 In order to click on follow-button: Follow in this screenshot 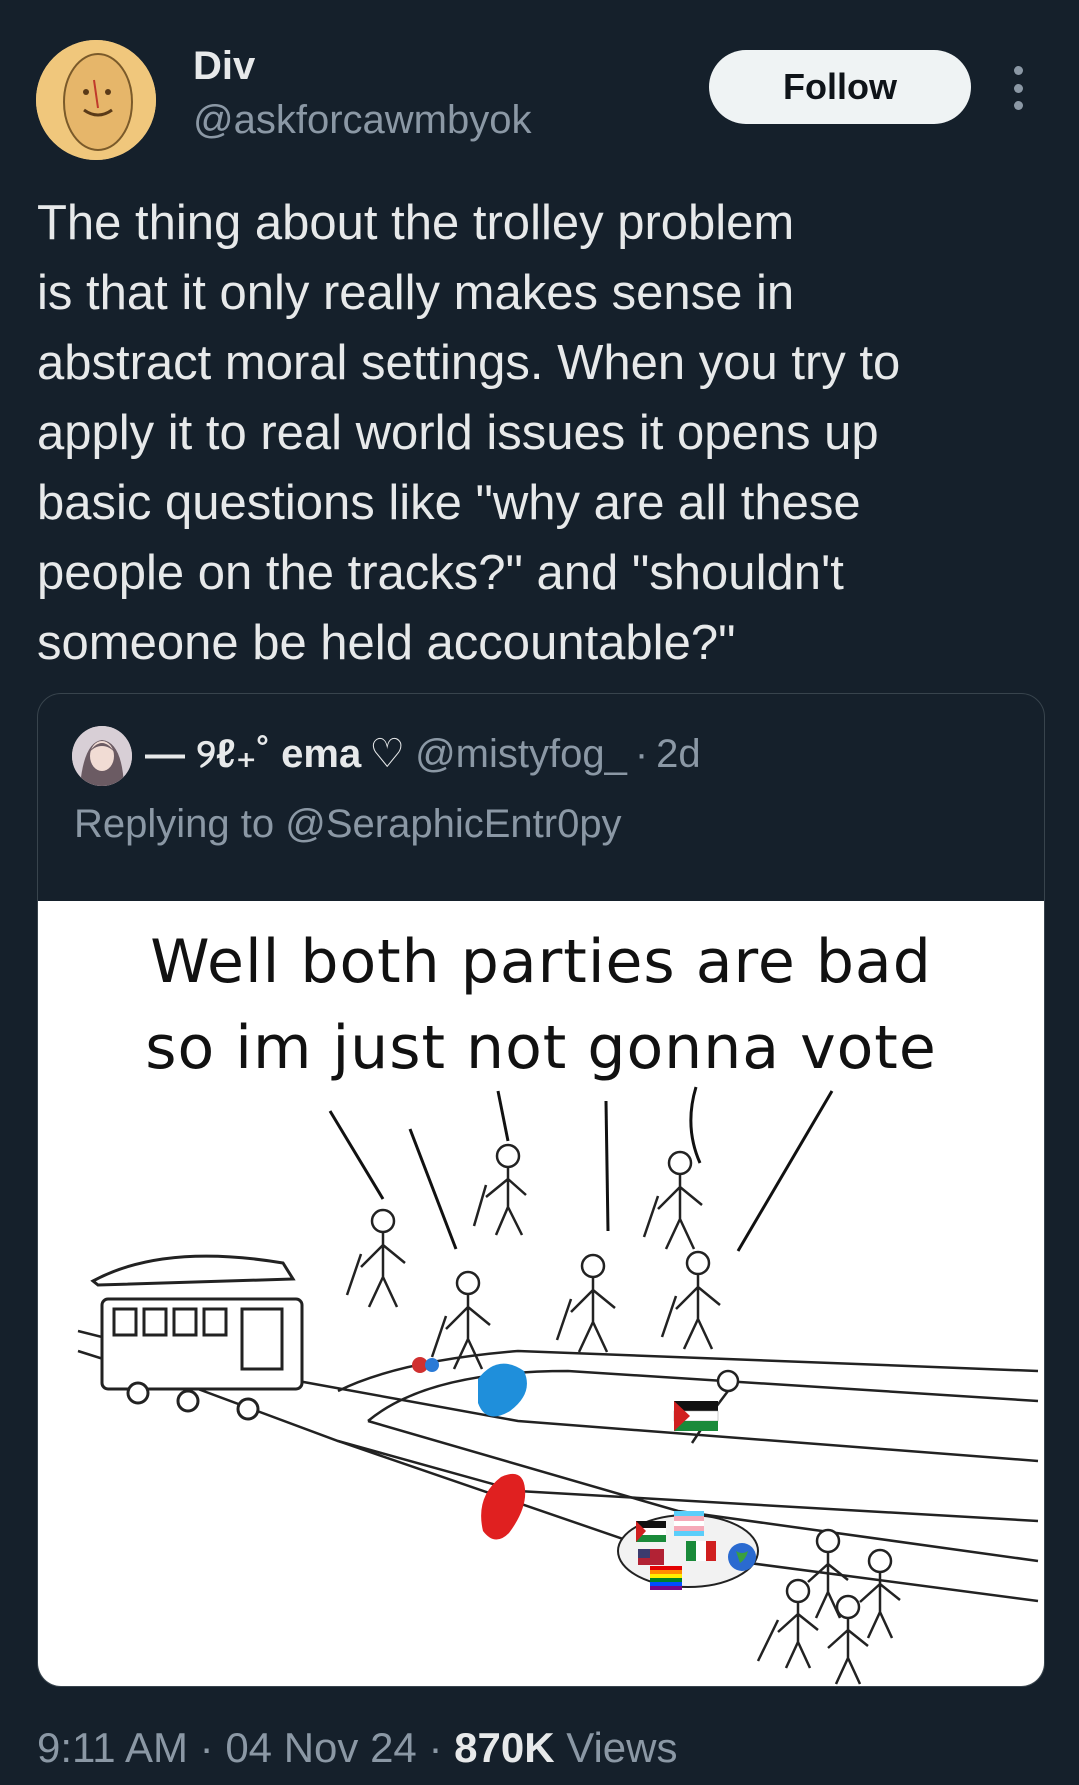, I will do `click(840, 87)`.